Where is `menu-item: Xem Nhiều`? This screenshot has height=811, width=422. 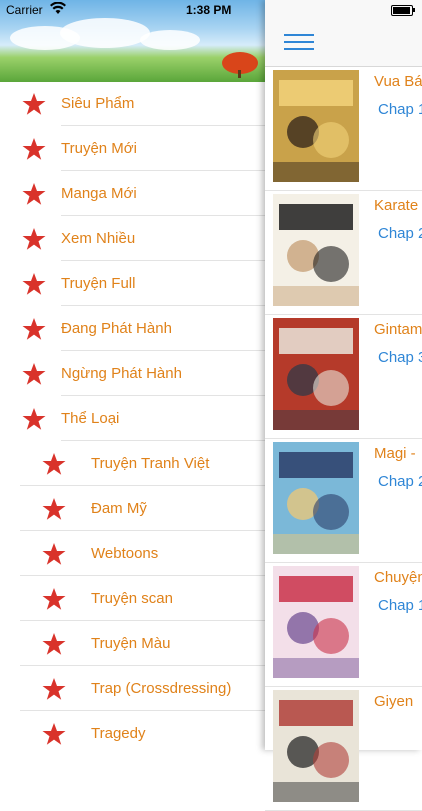
menu-item: Xem Nhiều is located at coordinates (132, 239).